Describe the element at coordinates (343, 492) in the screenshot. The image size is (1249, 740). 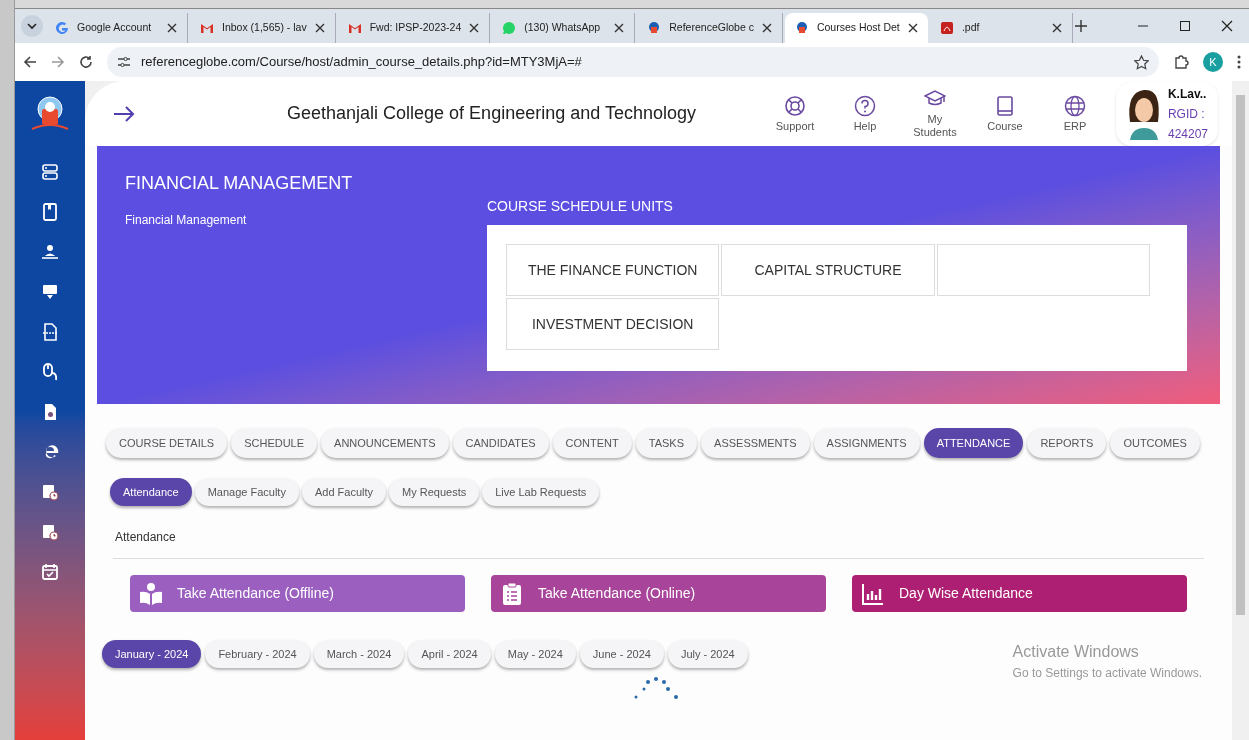
I see `tab: Add Faculty` at that location.